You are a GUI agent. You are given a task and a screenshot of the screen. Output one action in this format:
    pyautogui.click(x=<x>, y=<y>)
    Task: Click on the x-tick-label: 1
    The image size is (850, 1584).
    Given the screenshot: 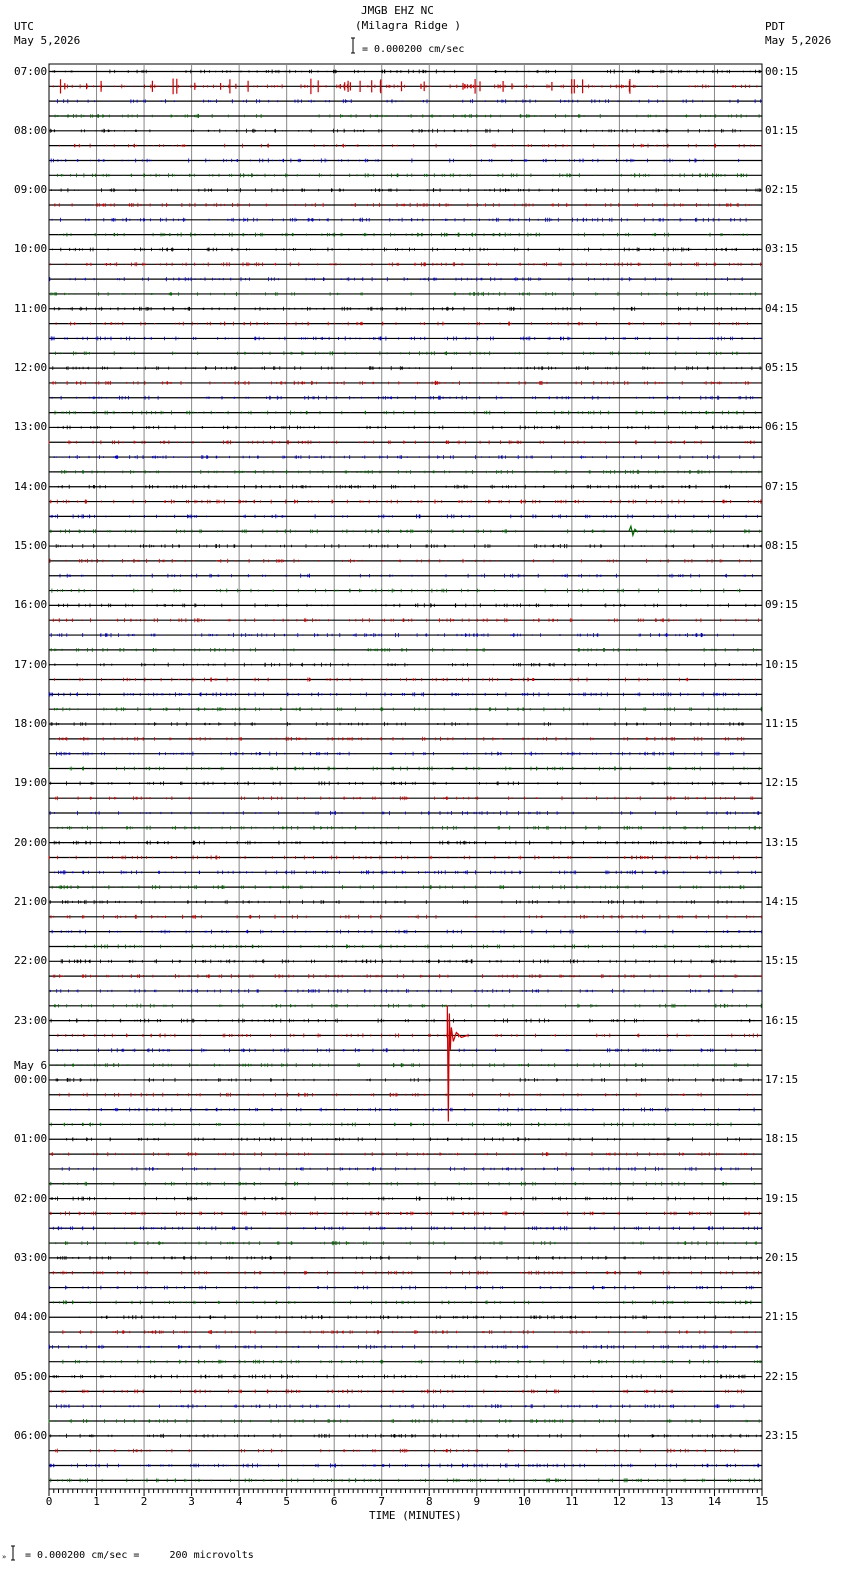 What is the action you would take?
    pyautogui.click(x=96, y=1501)
    